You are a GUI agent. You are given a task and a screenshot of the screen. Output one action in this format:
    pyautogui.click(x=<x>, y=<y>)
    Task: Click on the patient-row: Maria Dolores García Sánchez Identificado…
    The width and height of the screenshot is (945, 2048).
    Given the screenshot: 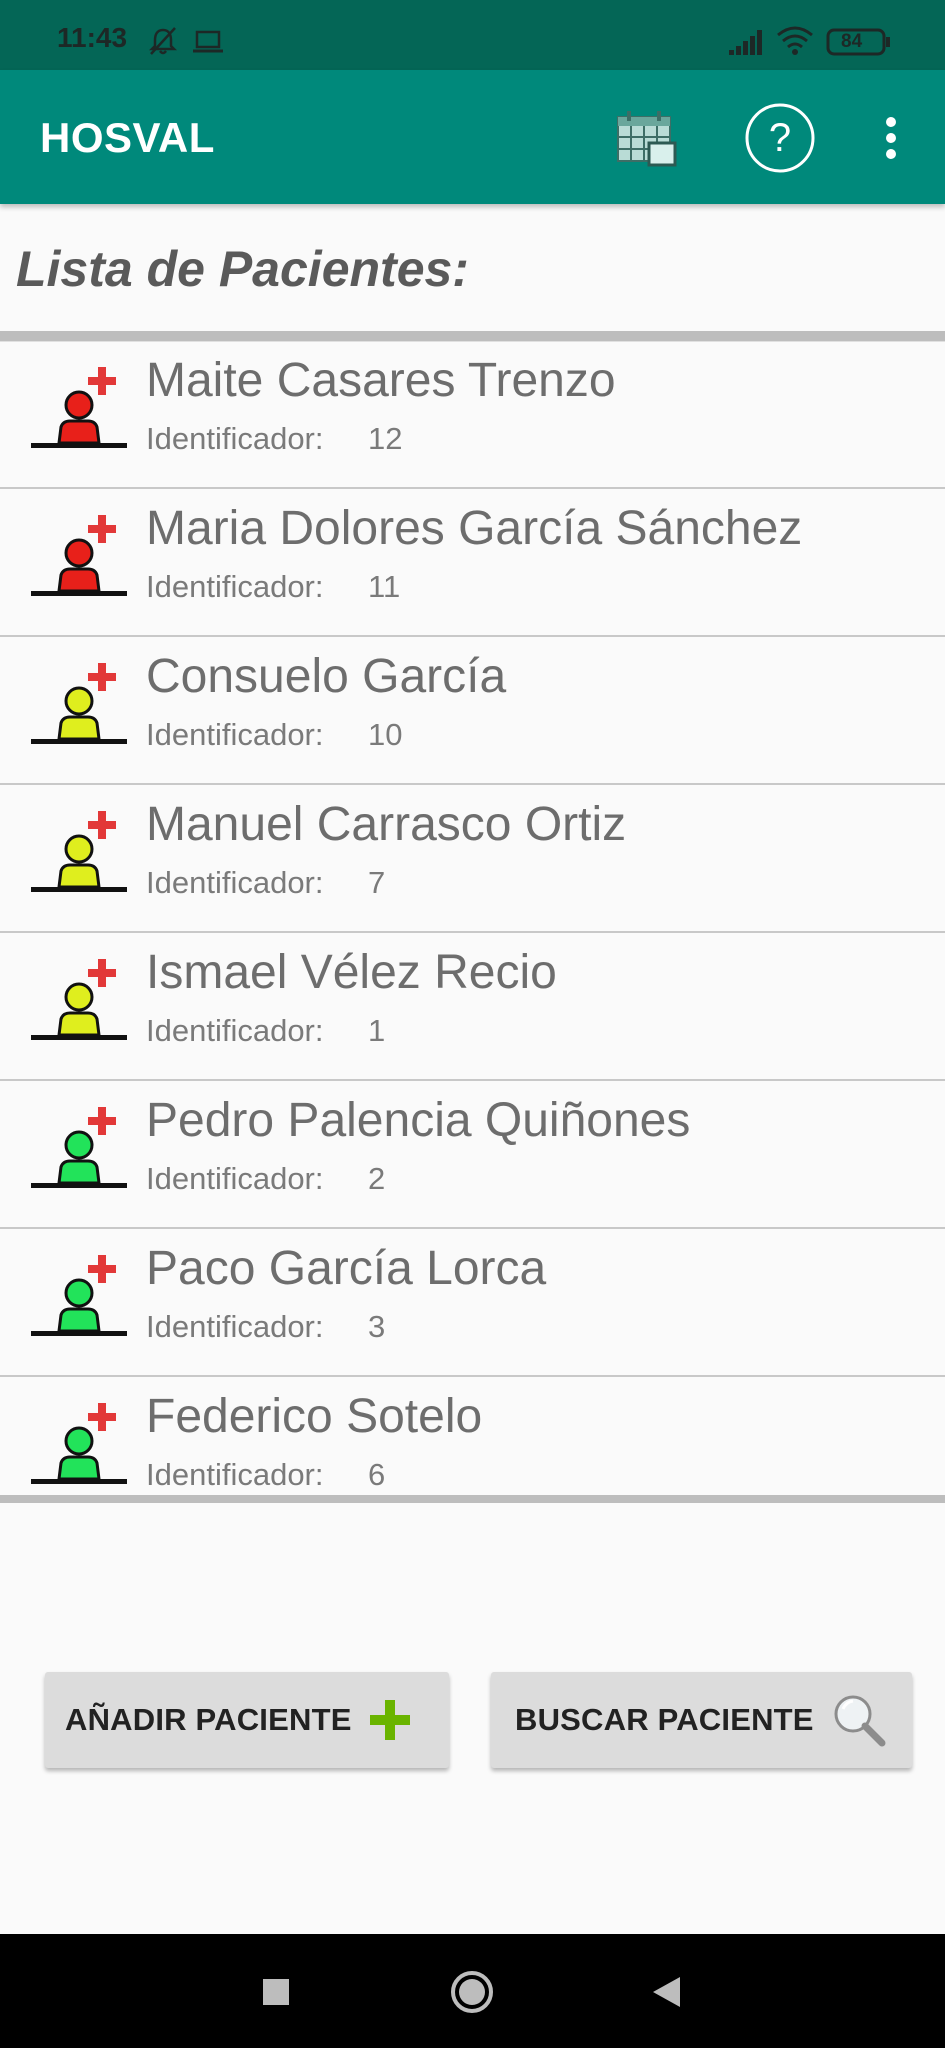 What is the action you would take?
    pyautogui.click(x=472, y=563)
    